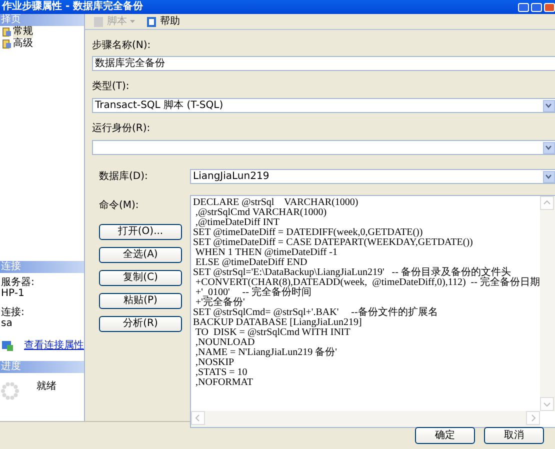  I want to click on code-line: SET @timeDateDiff = CASE DATEPART(WEEKDAY,GETDATE()), so click(333, 243).